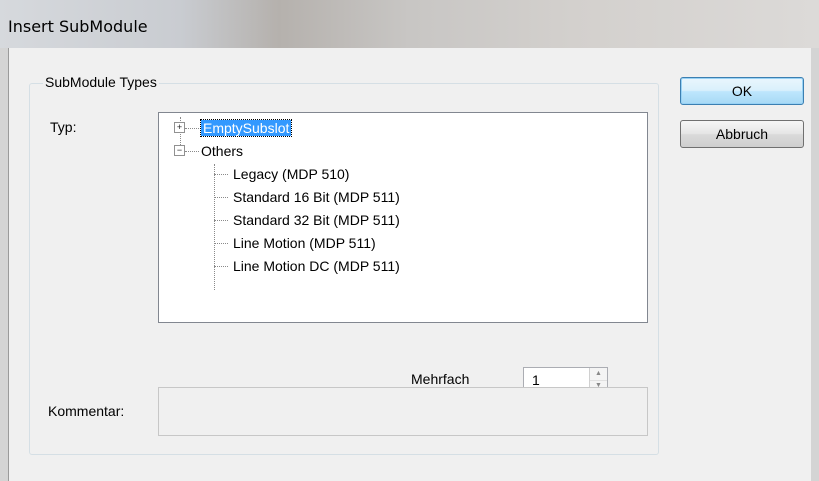 The image size is (819, 481). I want to click on mehrfach-label: Mehrfach, so click(440, 379).